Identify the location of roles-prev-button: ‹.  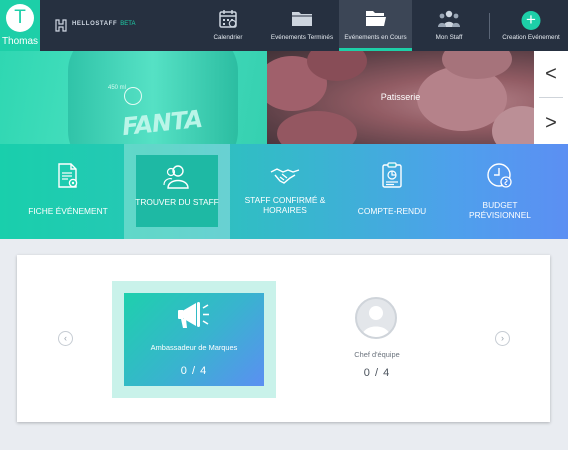
(65, 338).